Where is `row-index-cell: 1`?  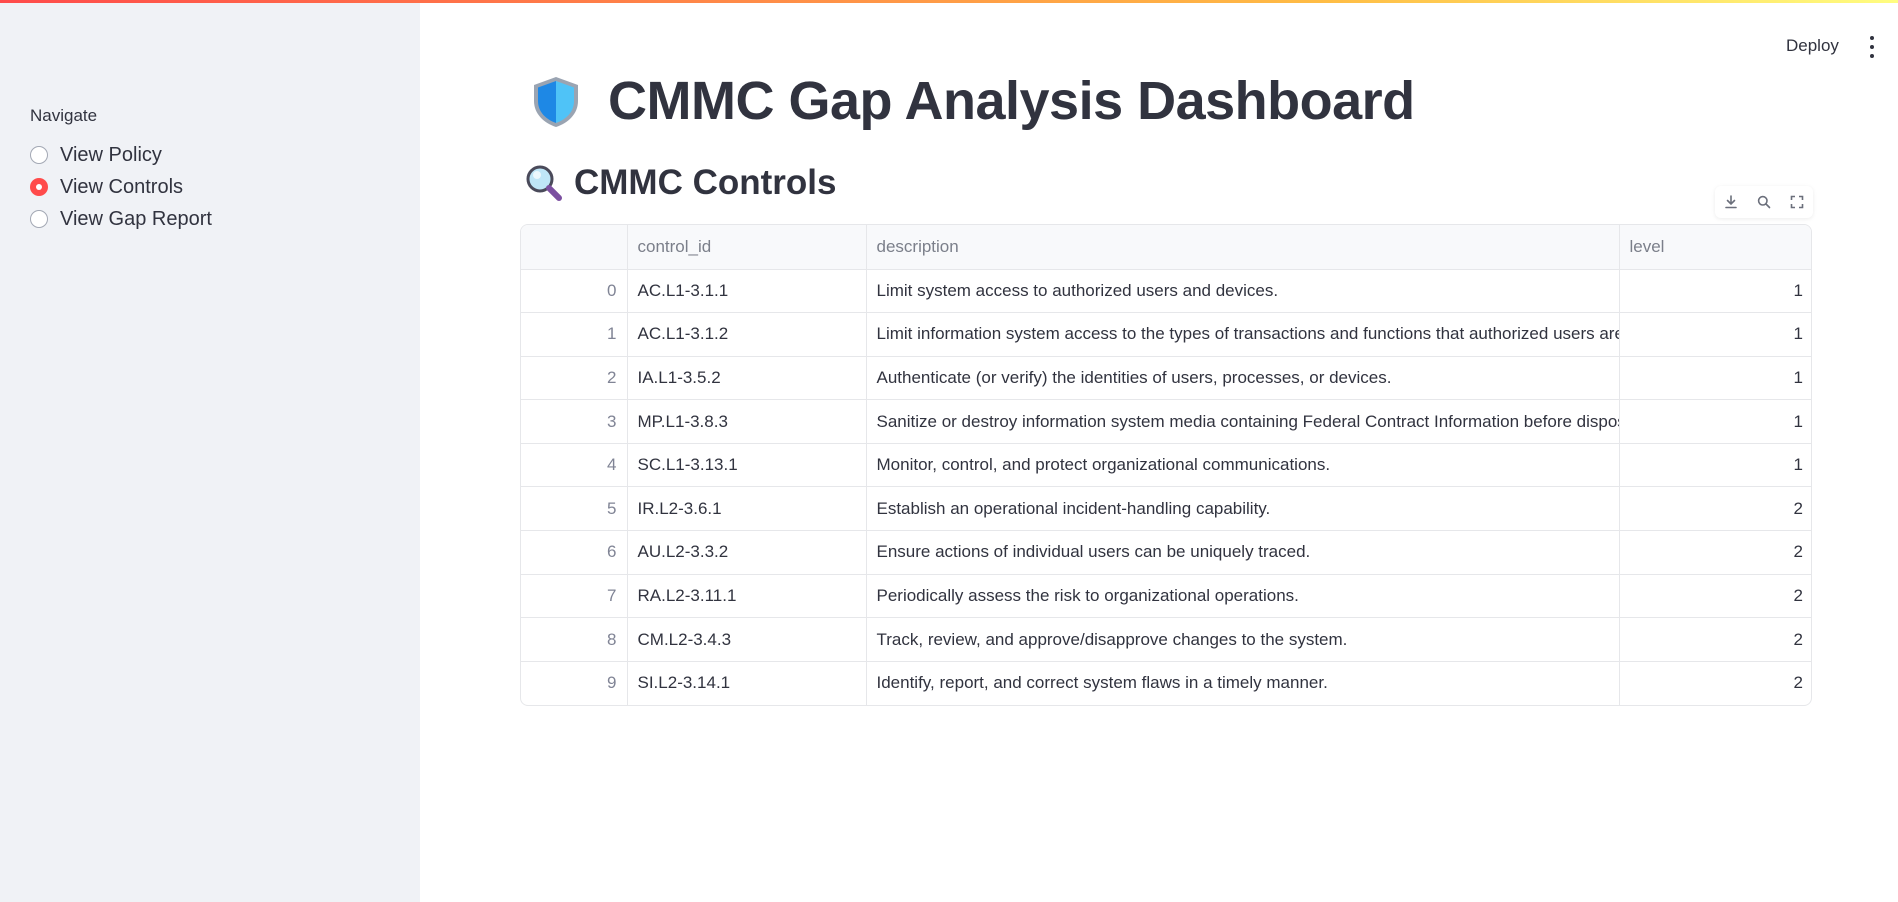
row-index-cell: 1 is located at coordinates (574, 334).